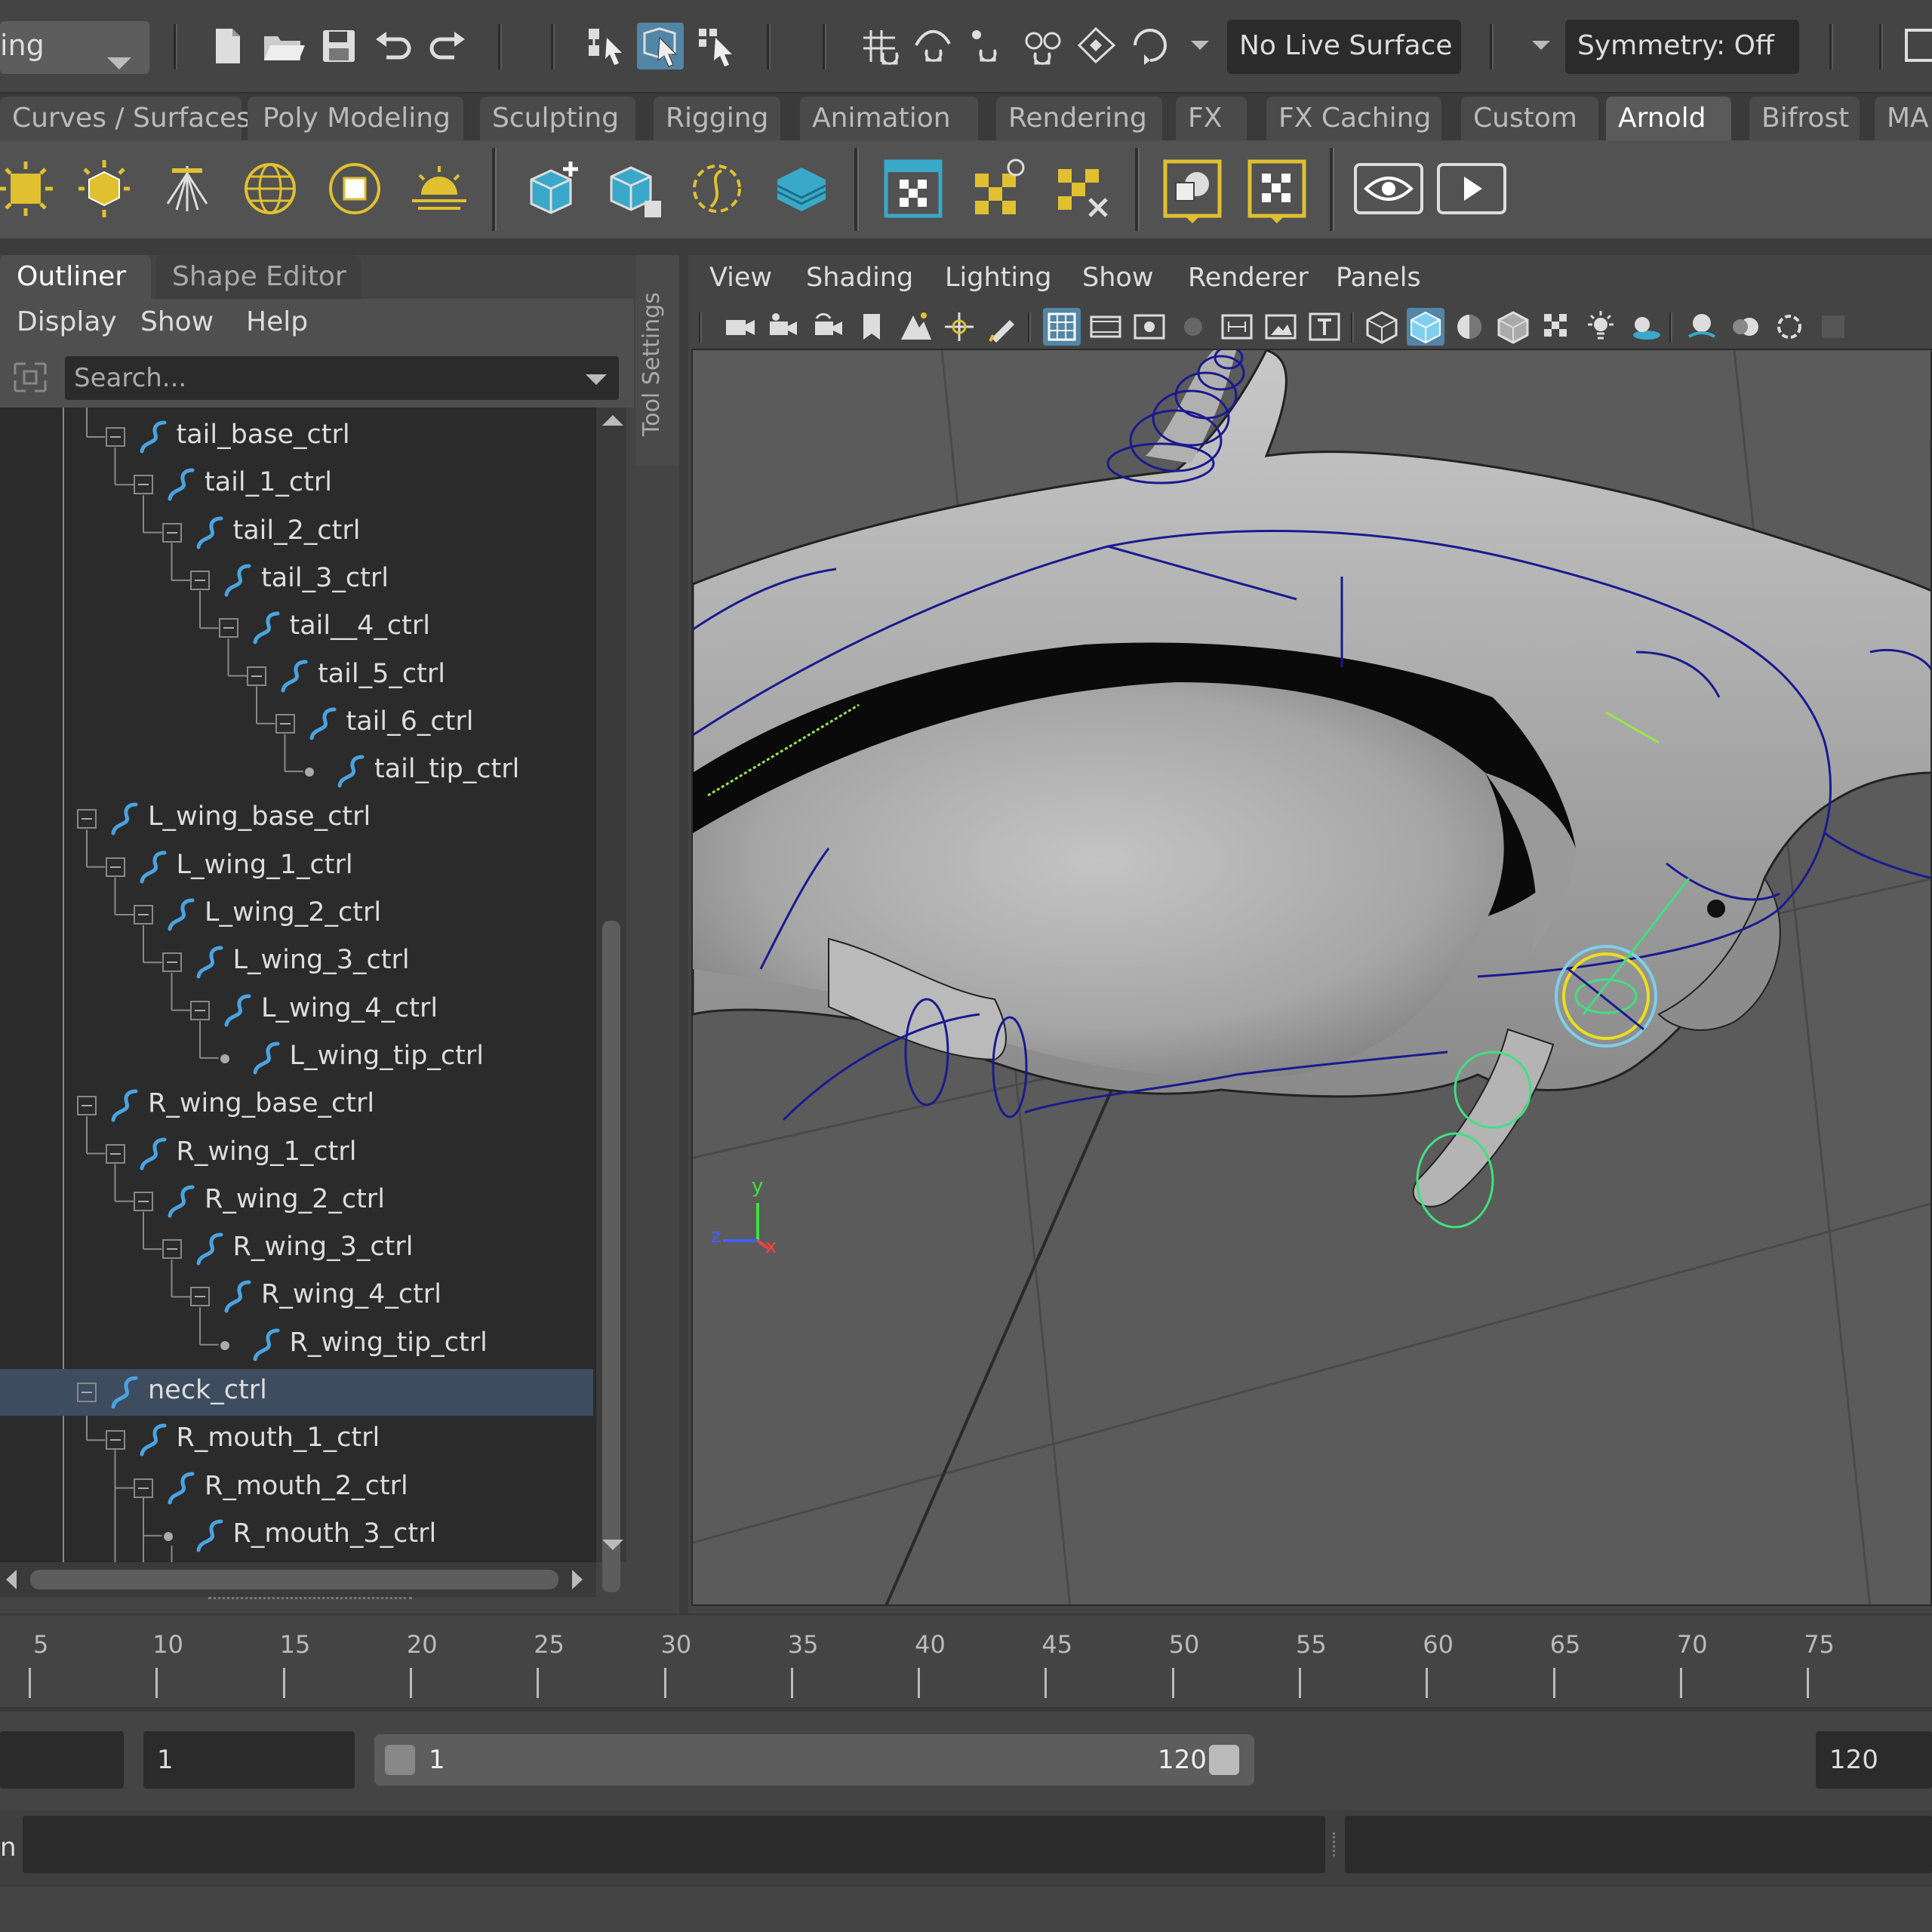 The image size is (1932, 1932). I want to click on tab-bifrost: Bifrost, so click(1804, 118).